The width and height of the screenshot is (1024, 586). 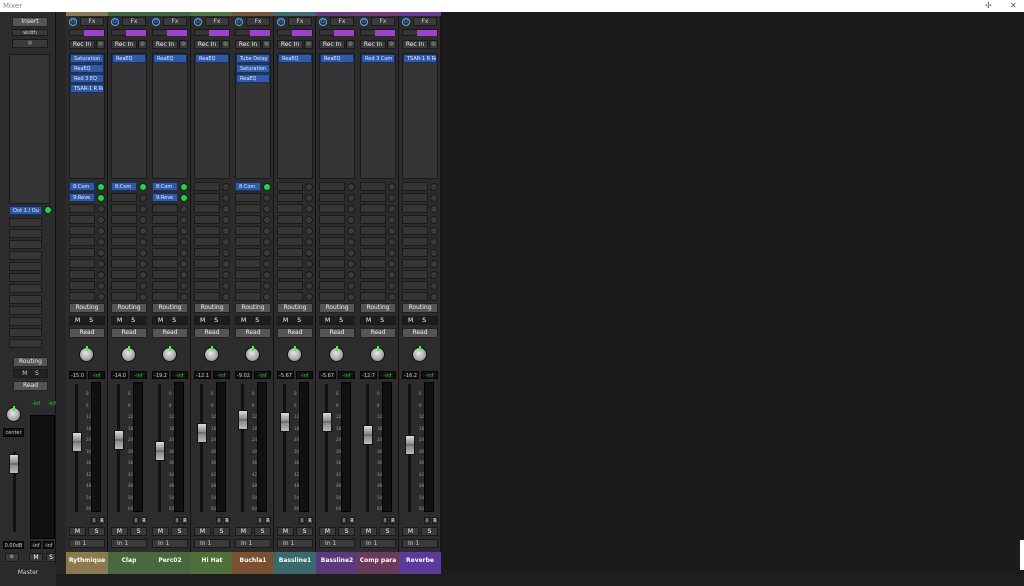 What do you see at coordinates (257, 320) in the screenshot?
I see `solo-button: S` at bounding box center [257, 320].